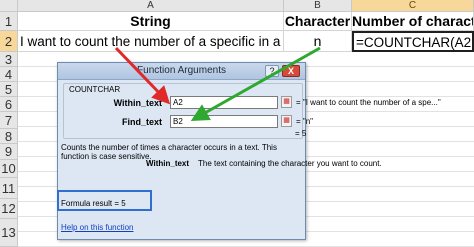 The height and width of the screenshot is (247, 474). Describe the element at coordinates (255, 83) in the screenshot. I see `green-arrow` at that location.